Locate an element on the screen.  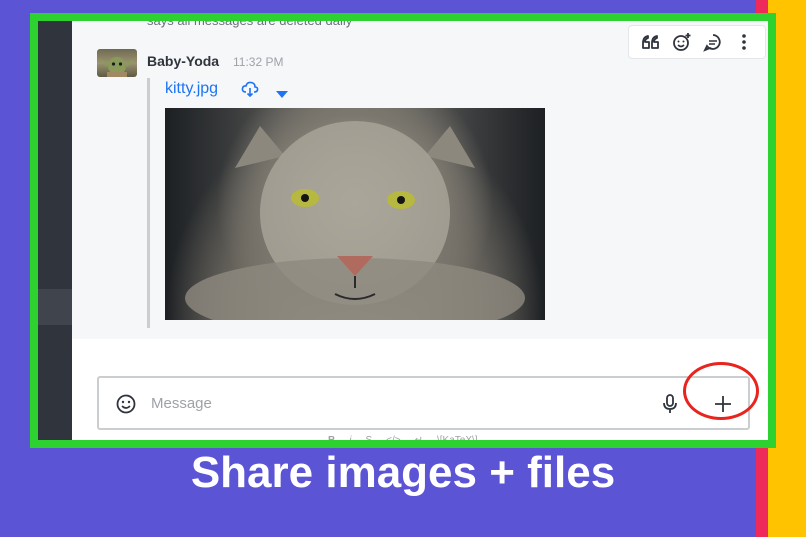
caret-down-icon is located at coordinates (282, 92).